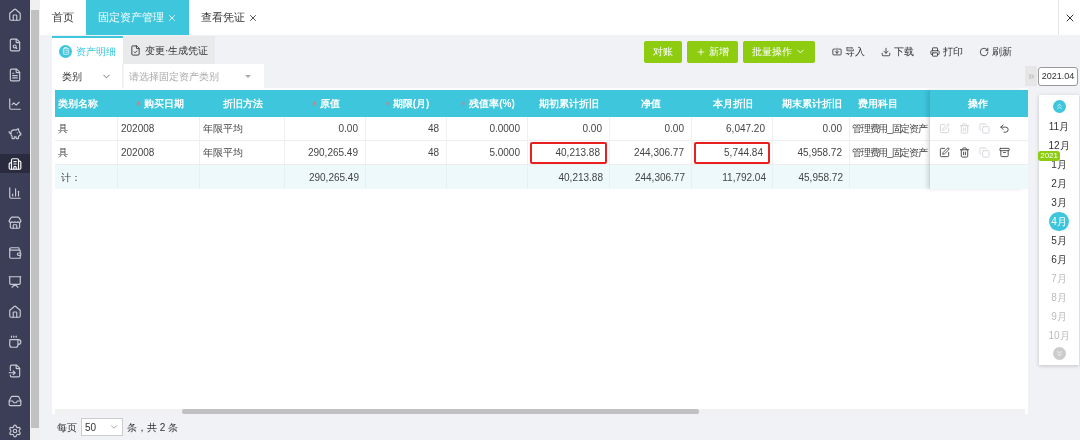 The height and width of the screenshot is (440, 1080). Describe the element at coordinates (659, 177) in the screenshot. I see `total-cell-text: 244,306.77` at that location.